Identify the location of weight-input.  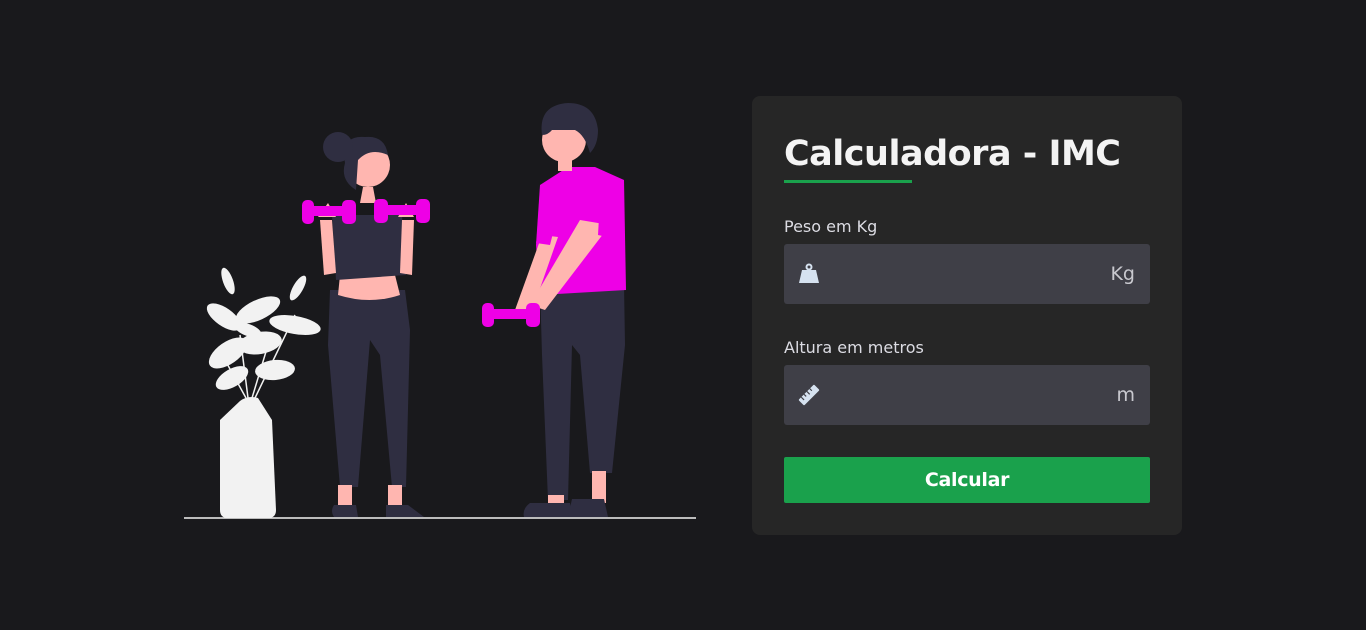
(954, 275).